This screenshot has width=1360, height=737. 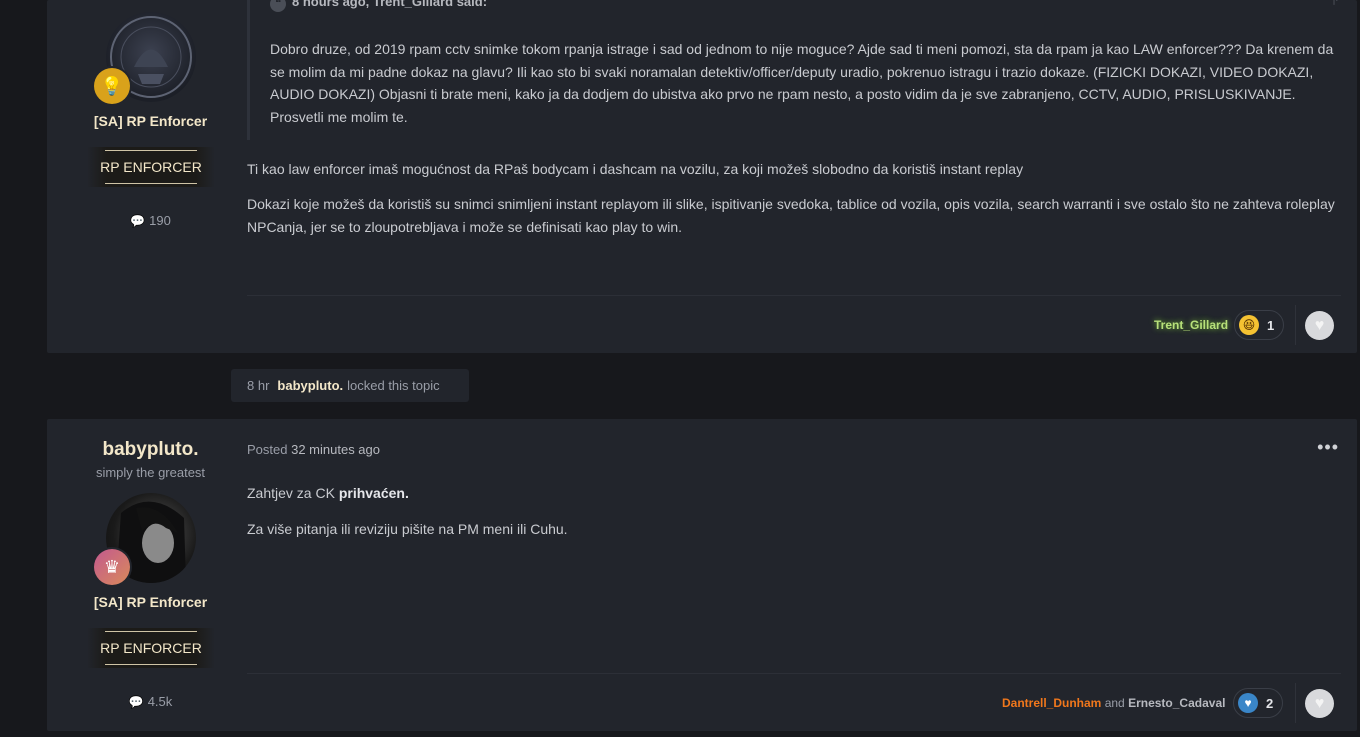 What do you see at coordinates (112, 86) in the screenshot?
I see `rank-lightbulb-icon: 💡` at bounding box center [112, 86].